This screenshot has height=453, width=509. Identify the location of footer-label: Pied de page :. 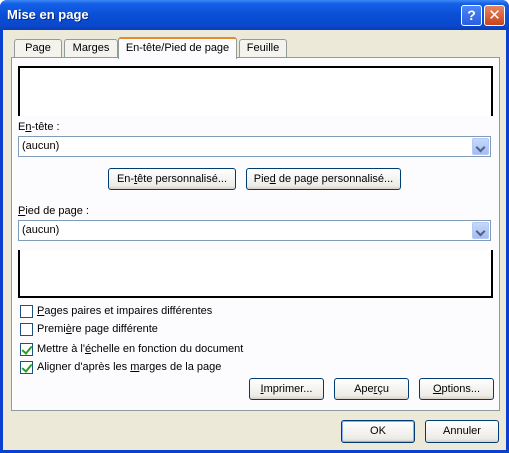
(53, 211).